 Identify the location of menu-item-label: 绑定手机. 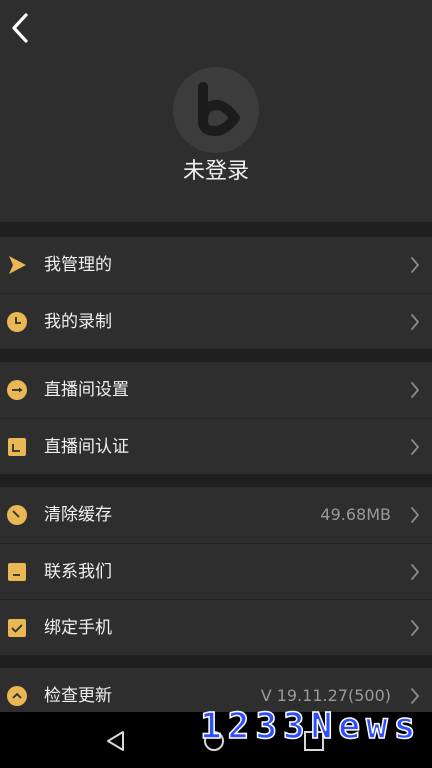
(78, 628).